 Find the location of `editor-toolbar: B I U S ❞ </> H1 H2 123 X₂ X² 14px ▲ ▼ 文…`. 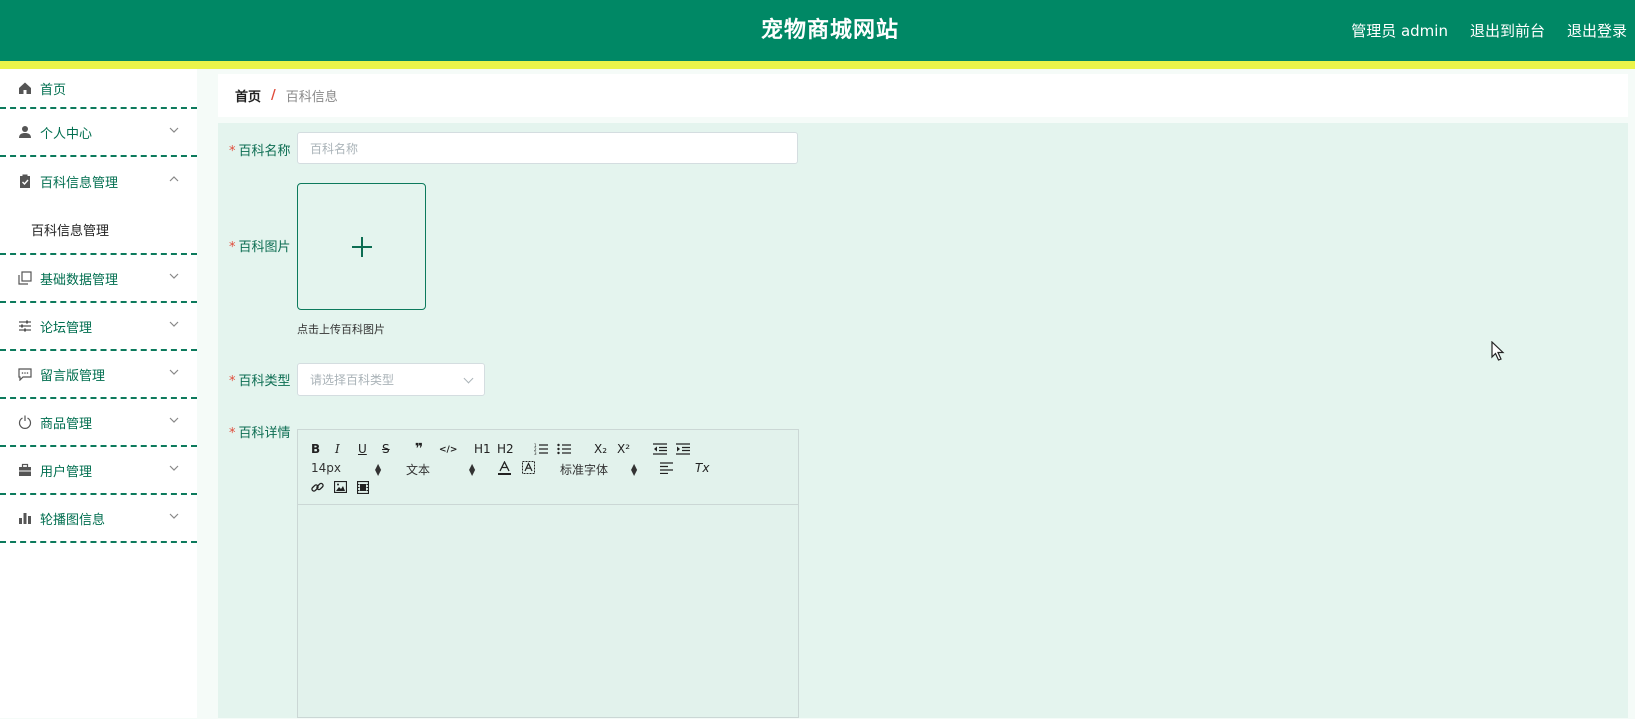

editor-toolbar: B I U S ❞ </> H1 H2 123 X₂ X² 14px ▲ ▼ 文… is located at coordinates (548, 467).